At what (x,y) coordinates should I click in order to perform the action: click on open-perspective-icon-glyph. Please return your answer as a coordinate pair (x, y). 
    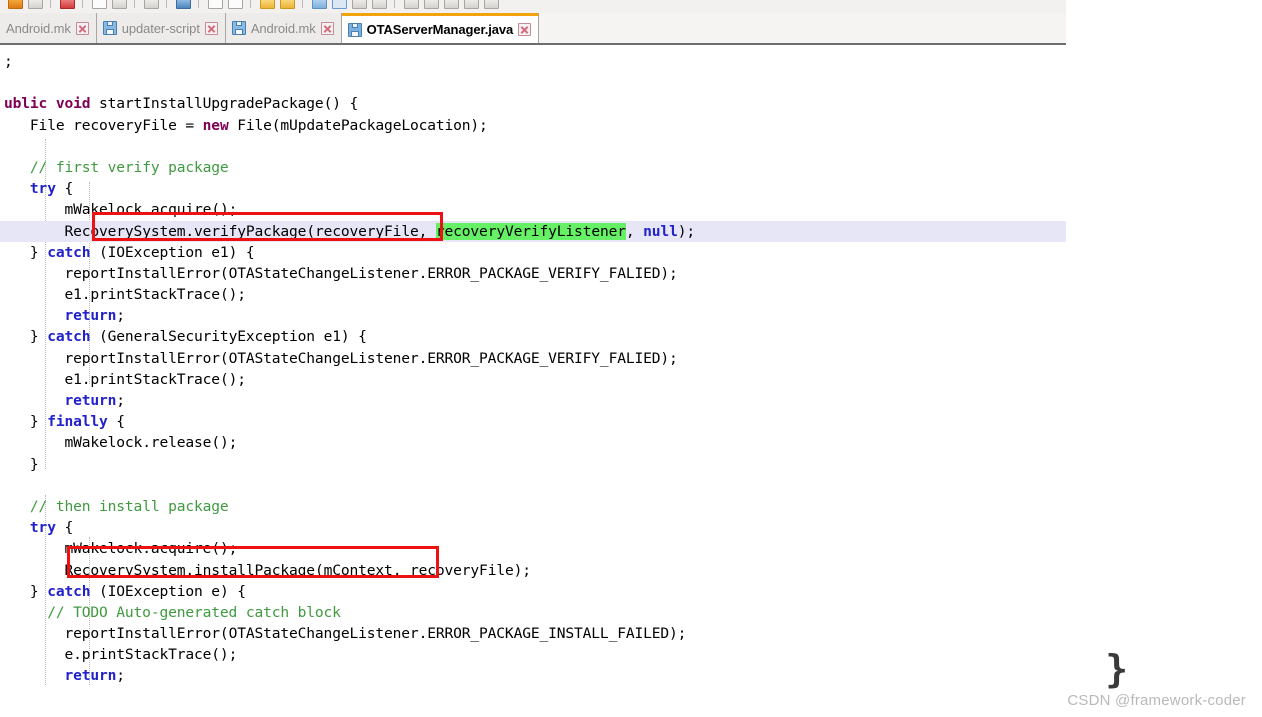
    Looking at the image, I should click on (359, 4).